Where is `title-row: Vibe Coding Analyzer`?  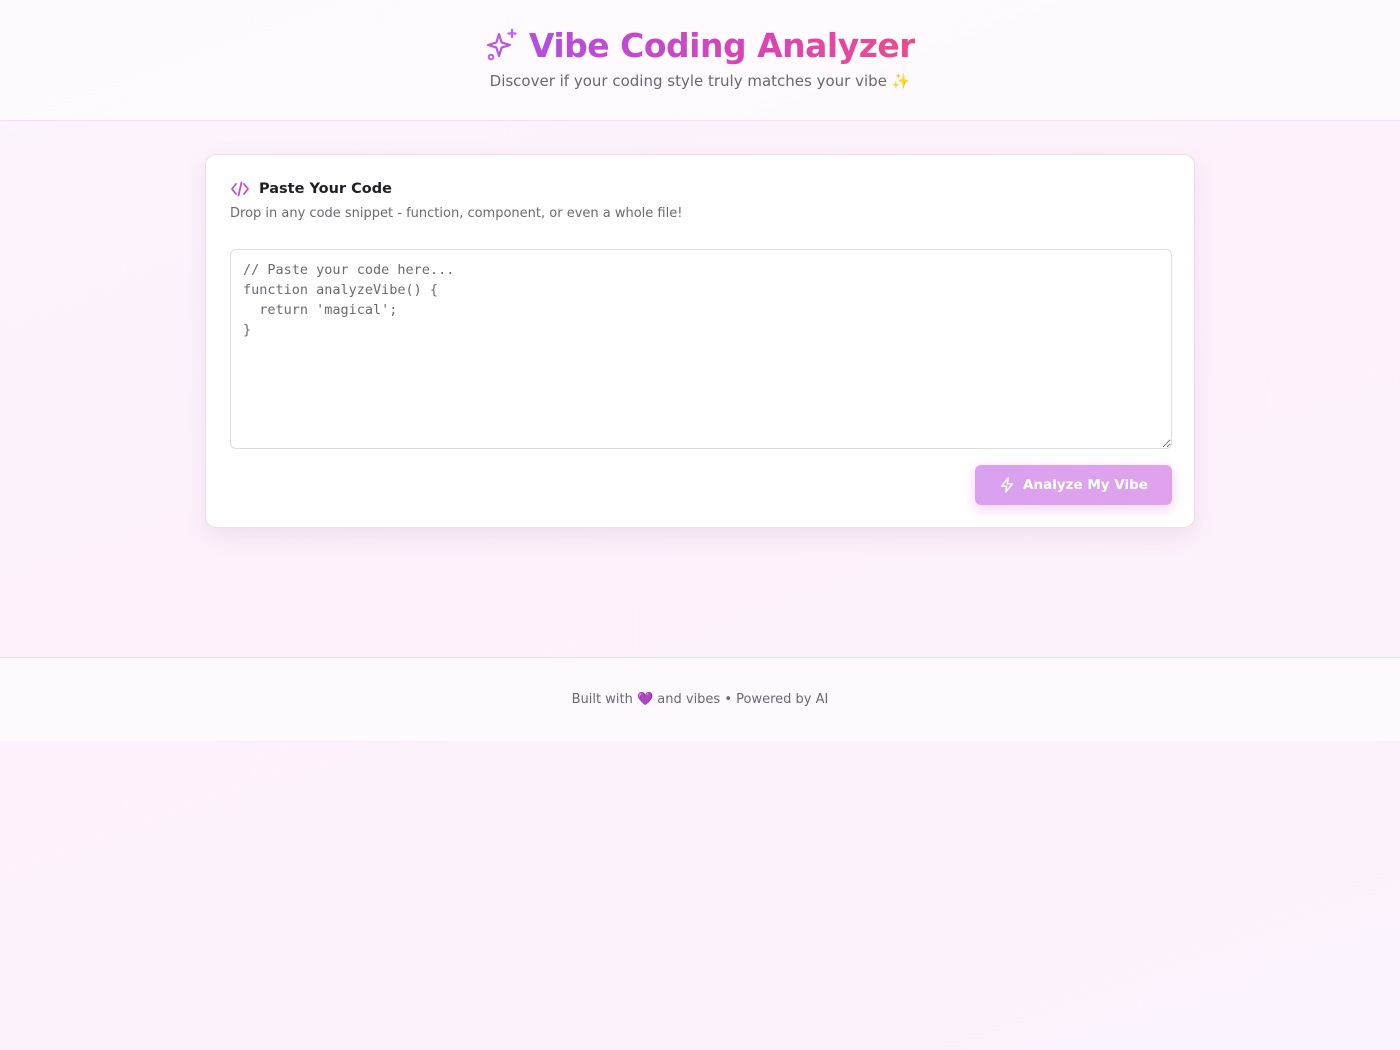 title-row: Vibe Coding Analyzer is located at coordinates (700, 45).